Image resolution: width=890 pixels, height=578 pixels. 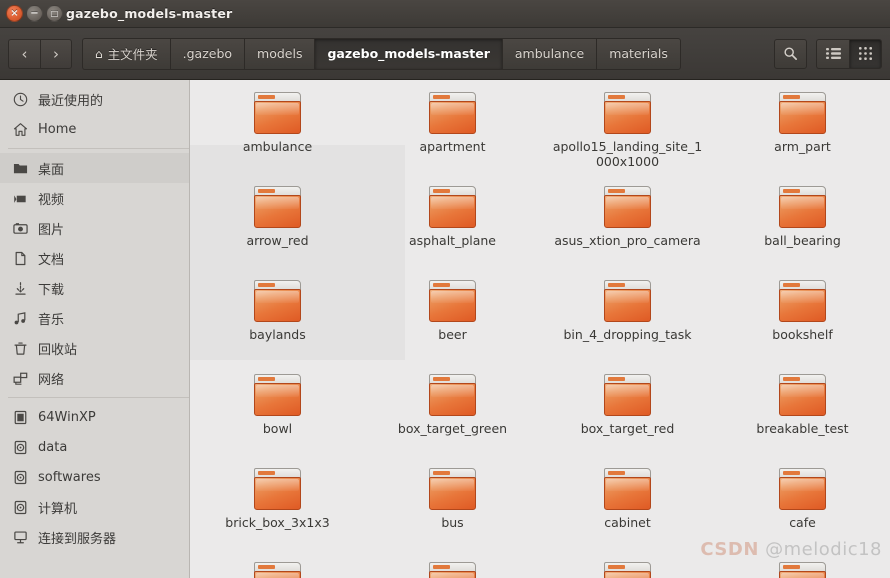 I want to click on sidebar-item-home: Home, so click(x=94, y=129).